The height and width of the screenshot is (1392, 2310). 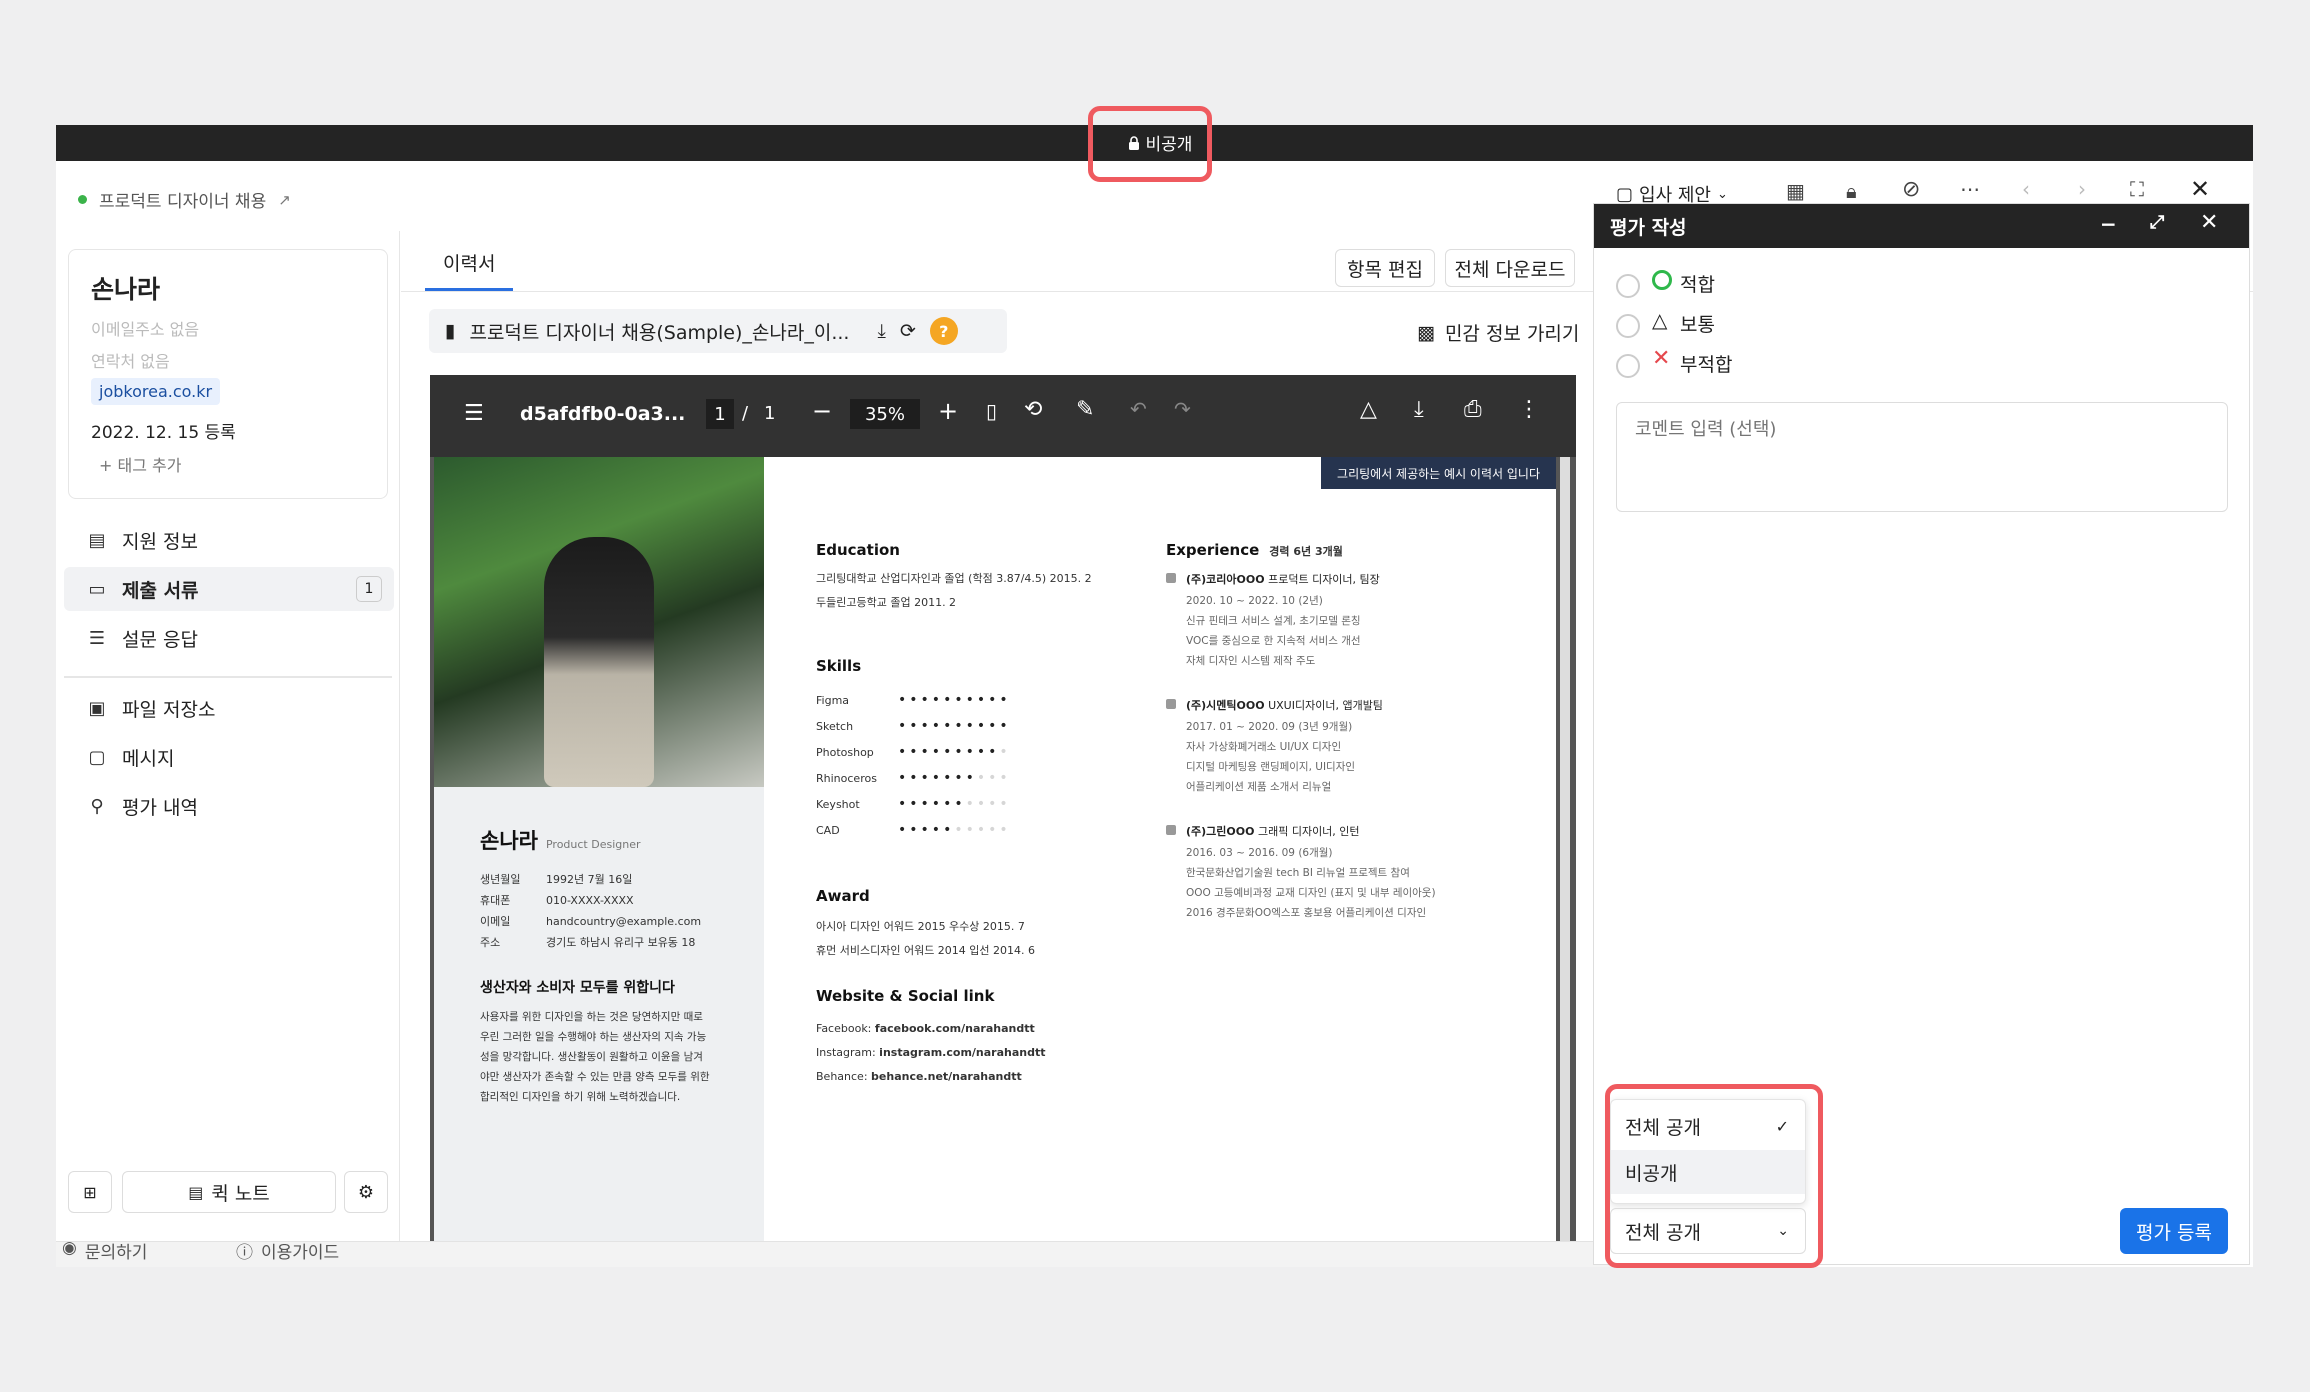 I want to click on info-key: 생년월일, so click(x=500, y=879).